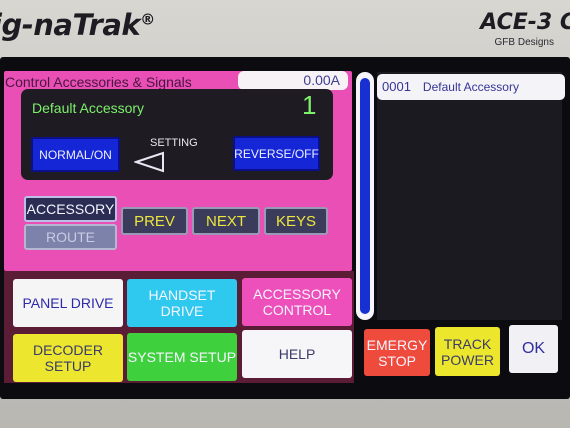  I want to click on accessory-tab: ACCESSORY, so click(70, 209).